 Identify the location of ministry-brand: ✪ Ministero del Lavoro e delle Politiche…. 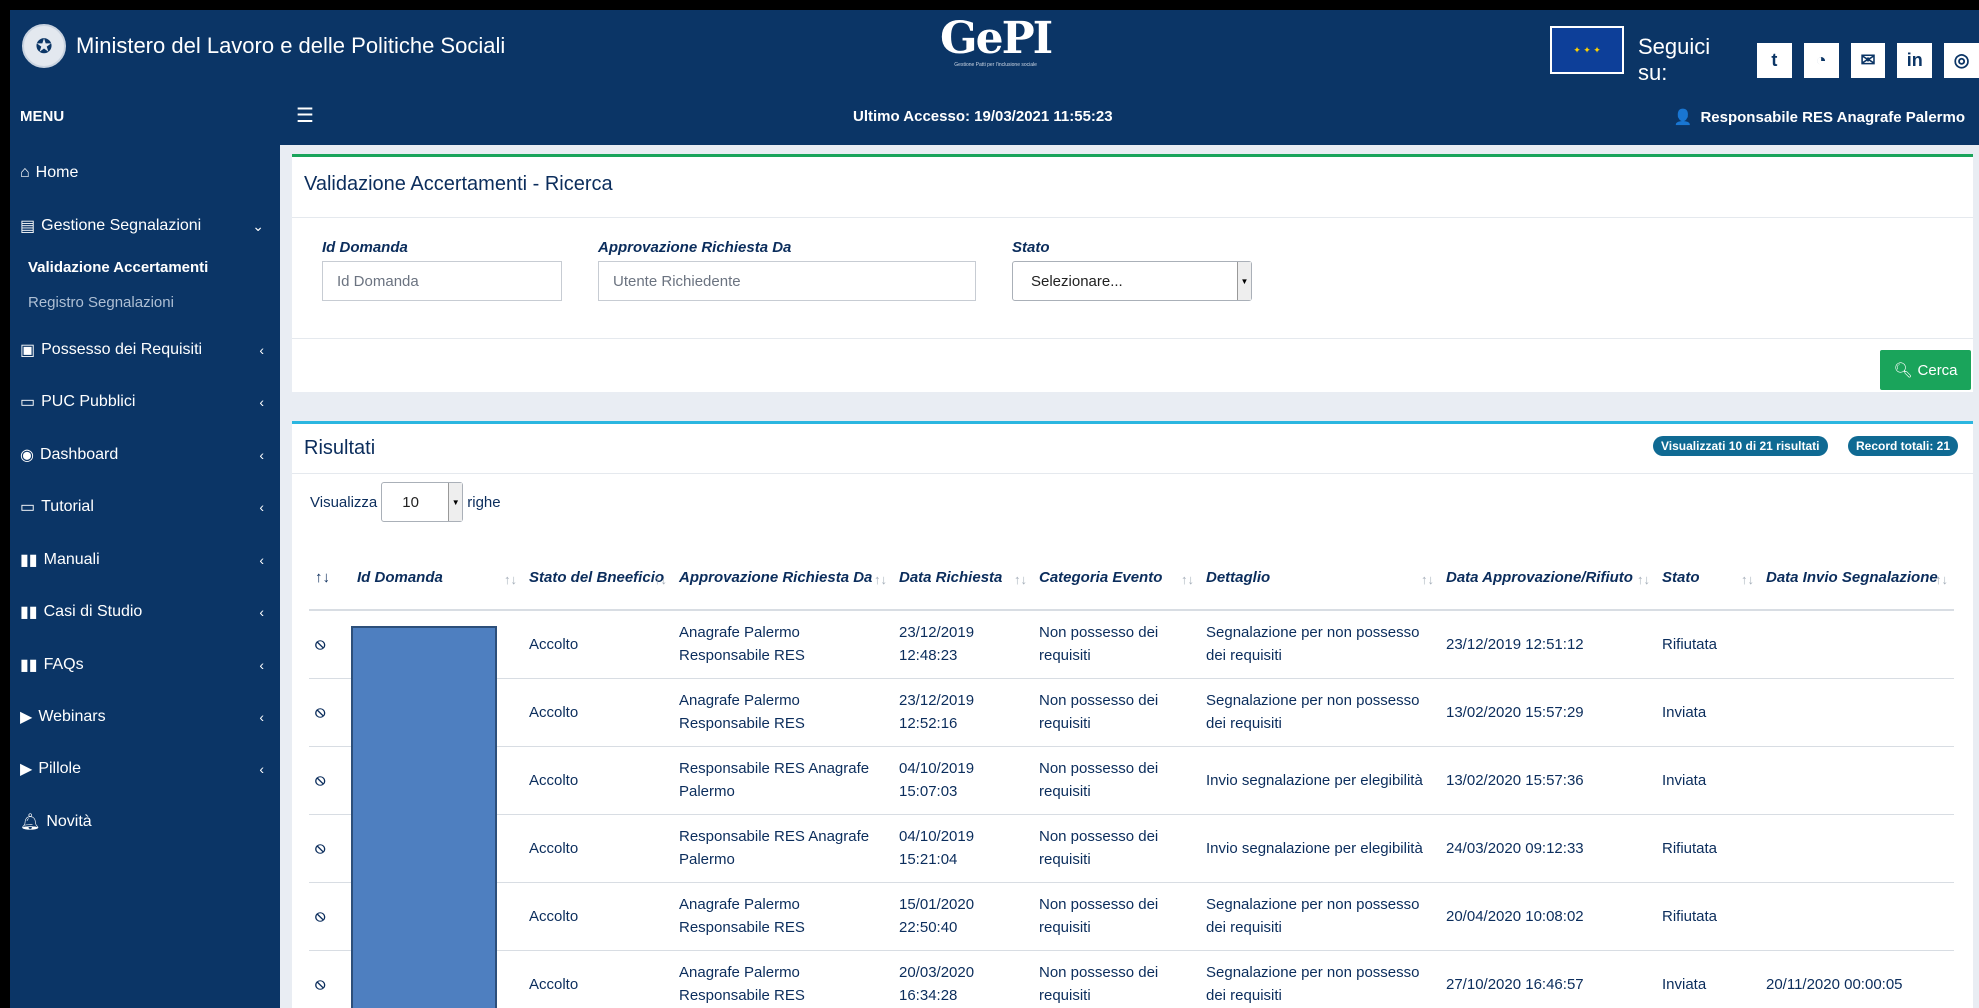
(263, 46).